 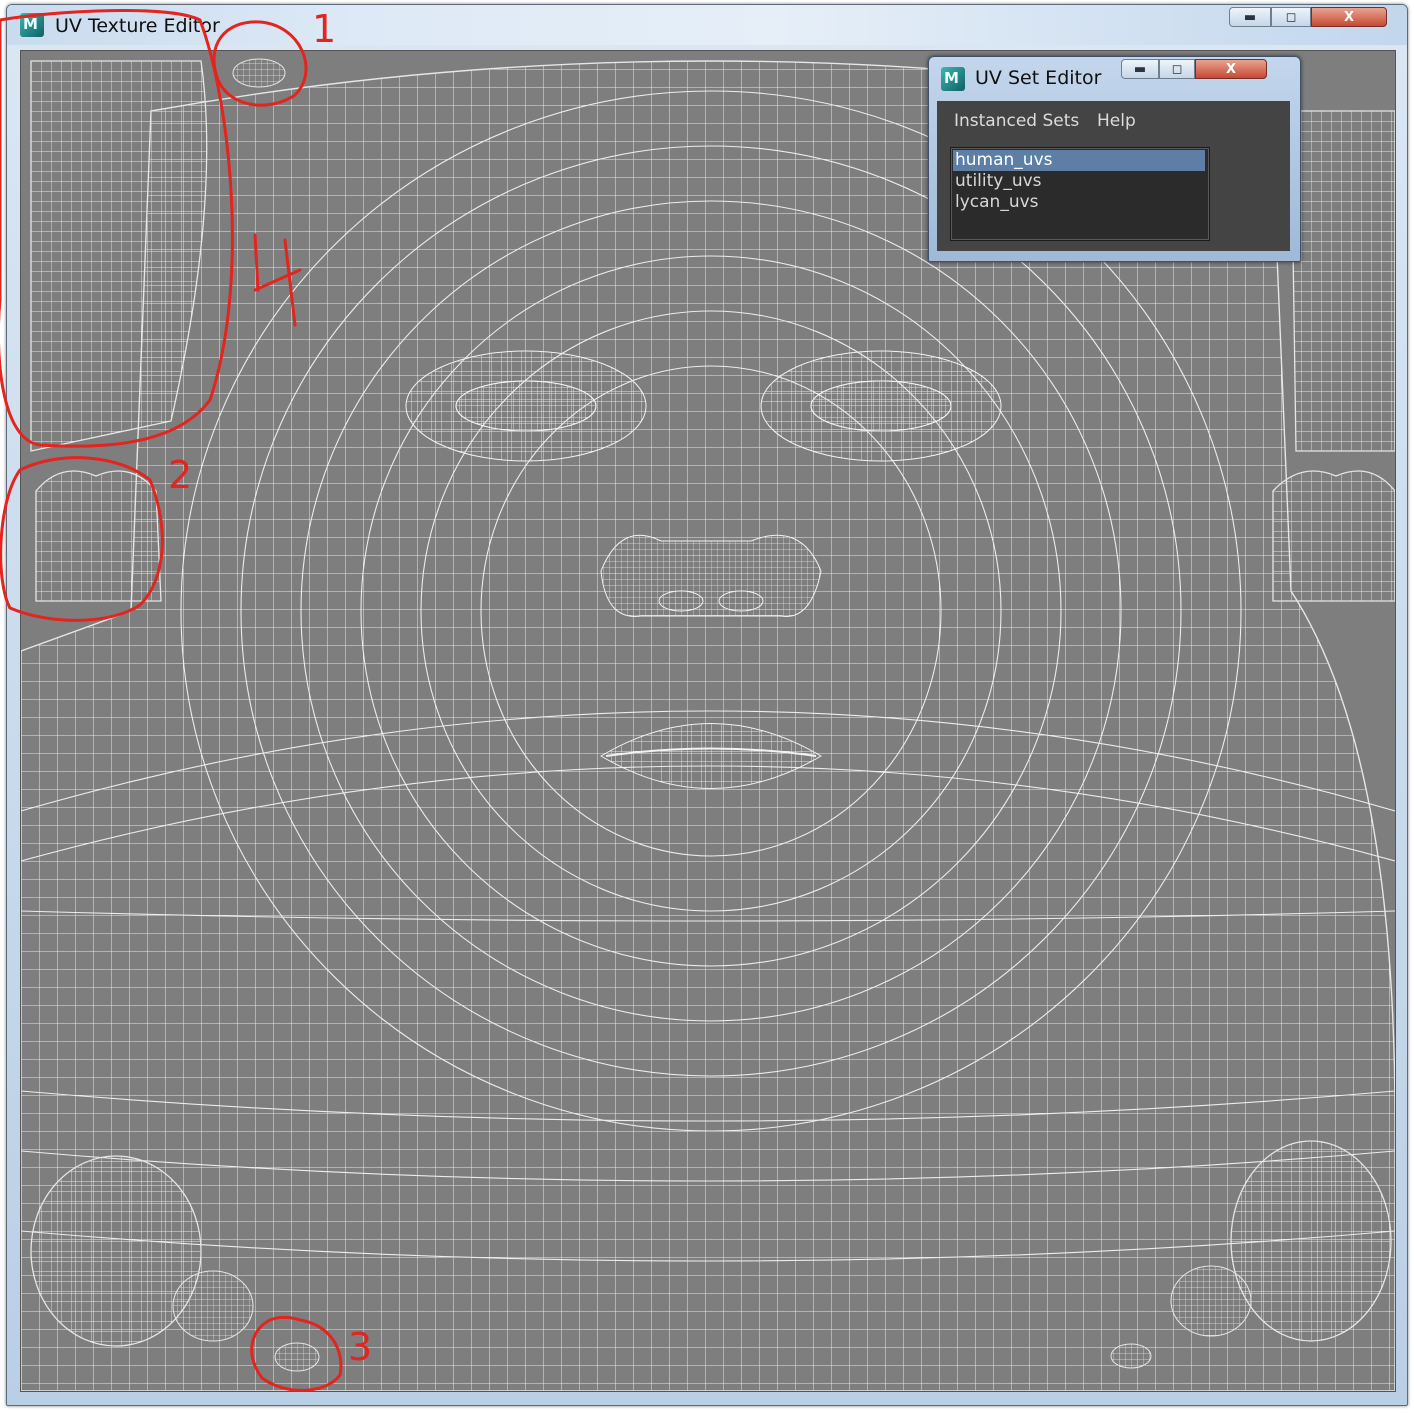 What do you see at coordinates (1016, 121) in the screenshot?
I see `menu-instanced-sets: Instanced Sets` at bounding box center [1016, 121].